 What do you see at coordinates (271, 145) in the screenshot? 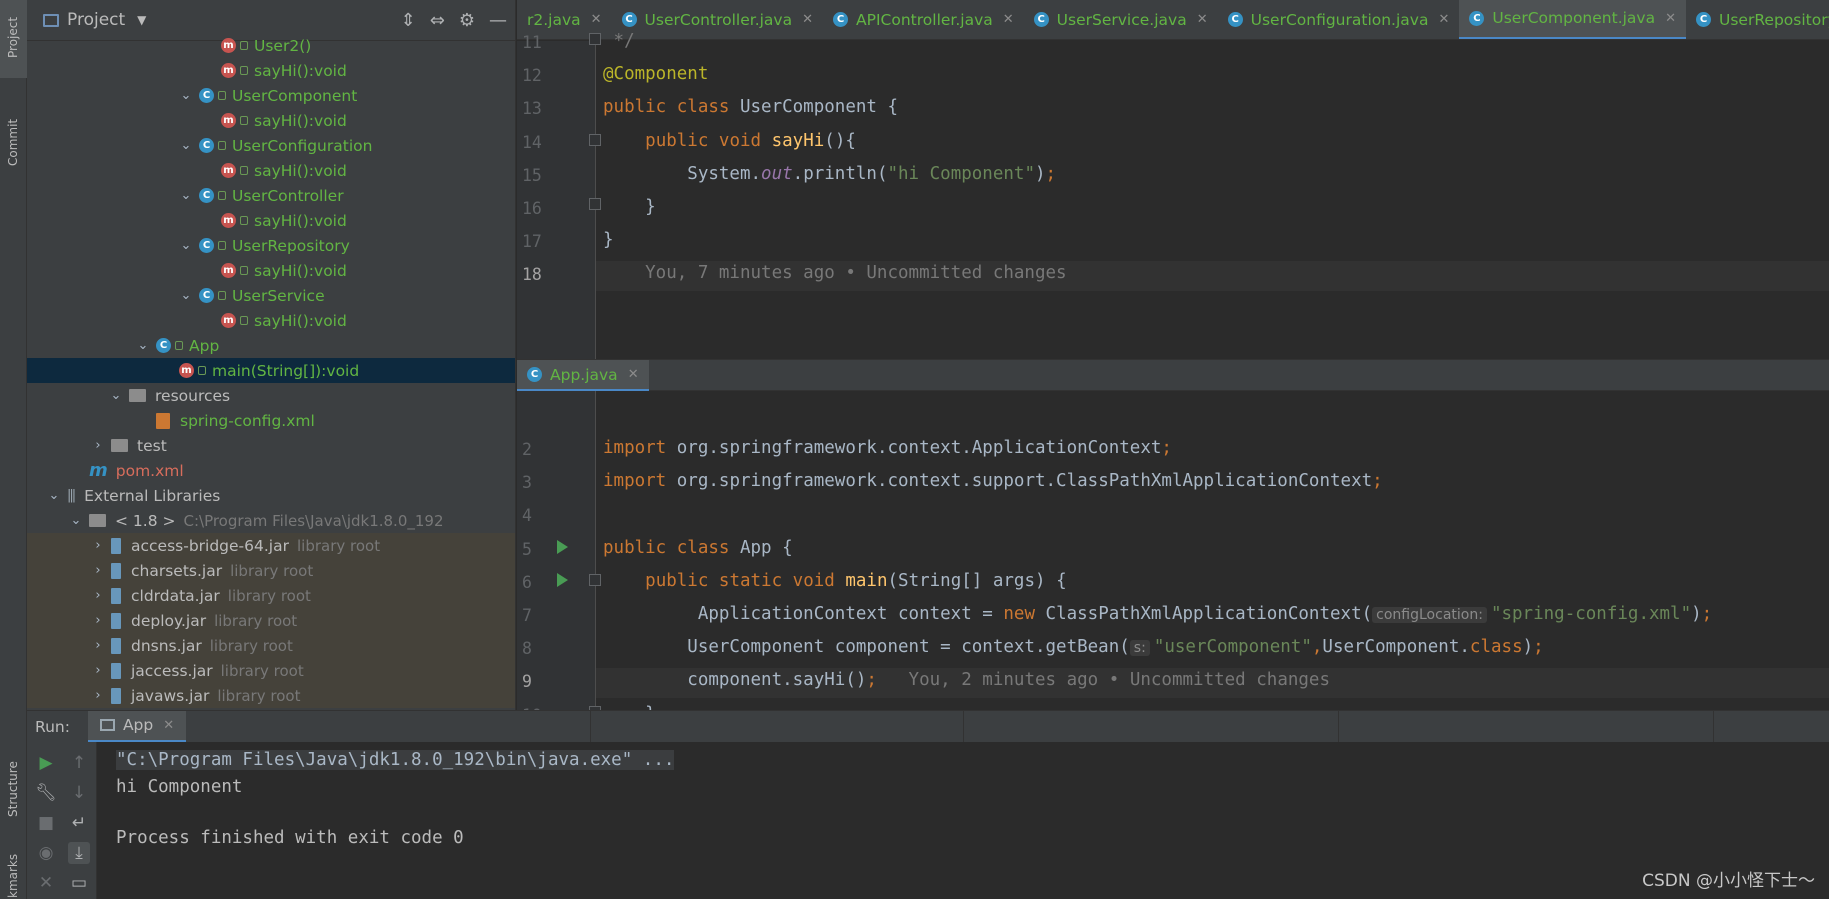
I see `tree-item: ⌄ C UserConfiguration` at bounding box center [271, 145].